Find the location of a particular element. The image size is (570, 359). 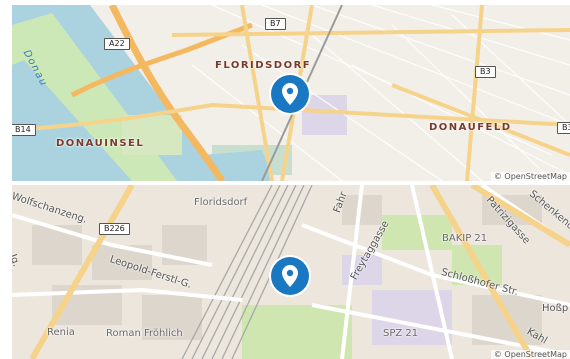

road-shield-b3-east: B3 is located at coordinates (563, 128).